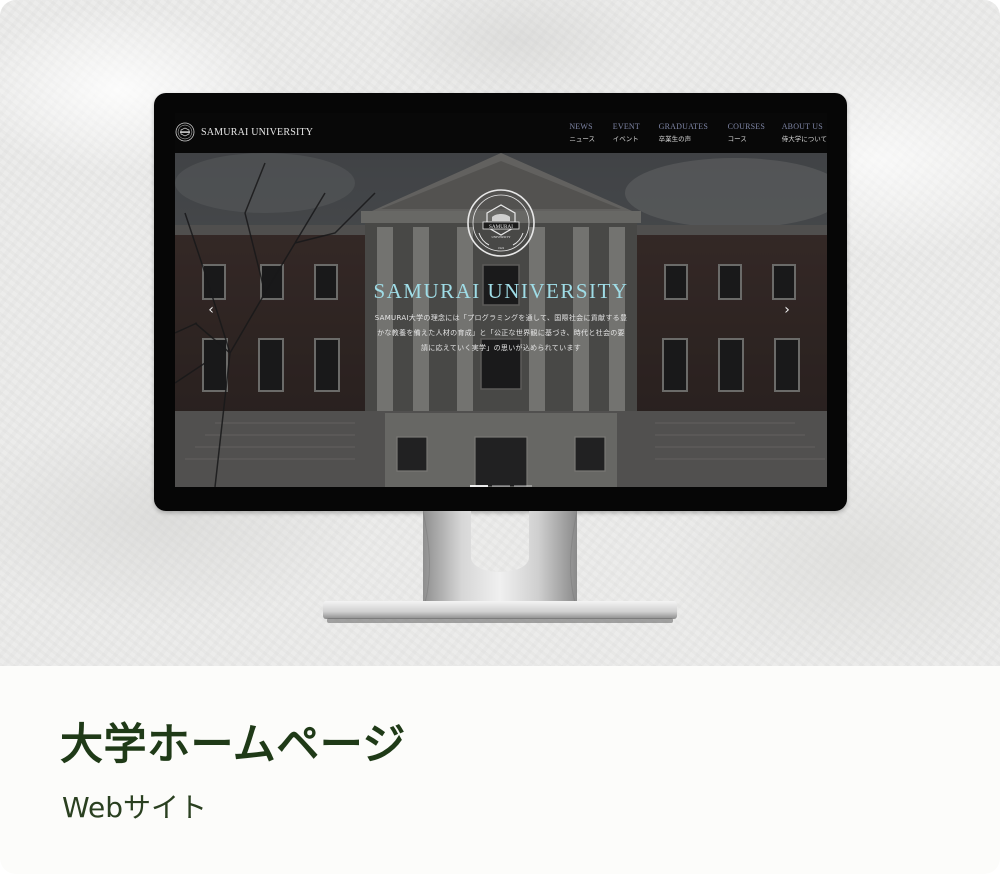  What do you see at coordinates (787, 310) in the screenshot?
I see `chevron-right-icon: ›` at bounding box center [787, 310].